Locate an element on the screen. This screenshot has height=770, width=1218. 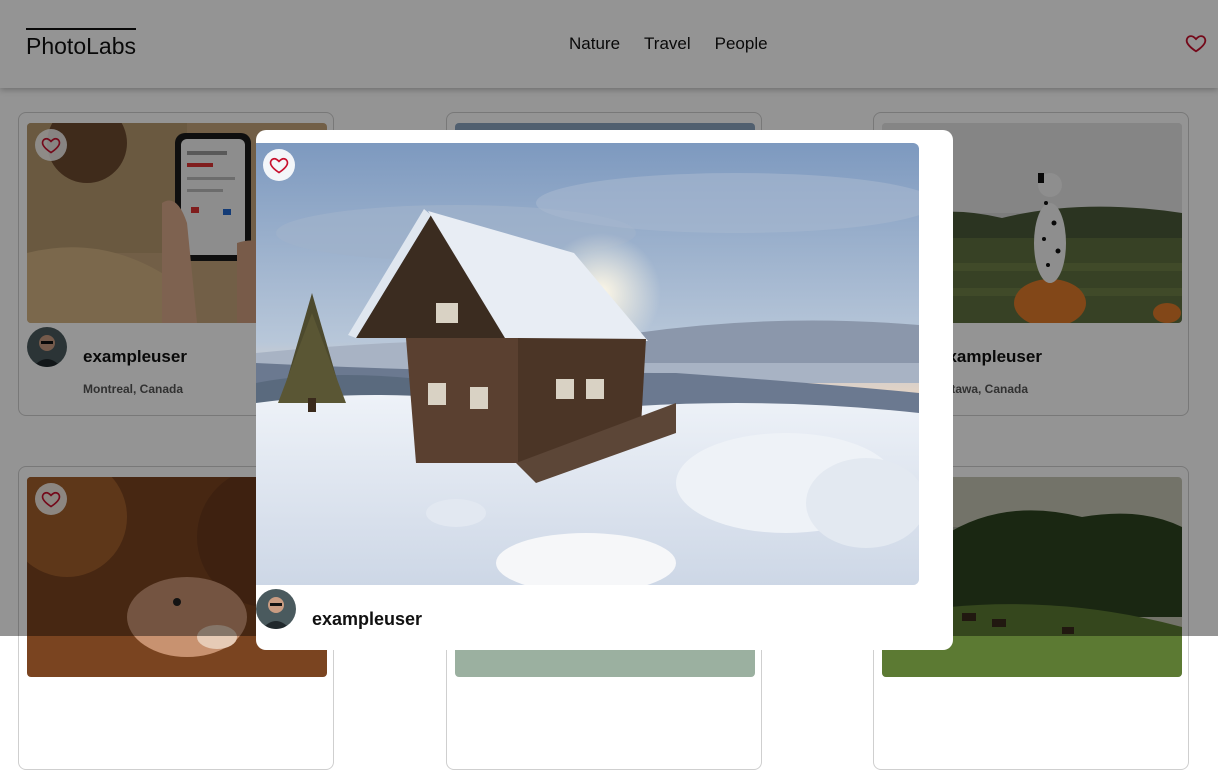
favorite-button is located at coordinates (279, 165).